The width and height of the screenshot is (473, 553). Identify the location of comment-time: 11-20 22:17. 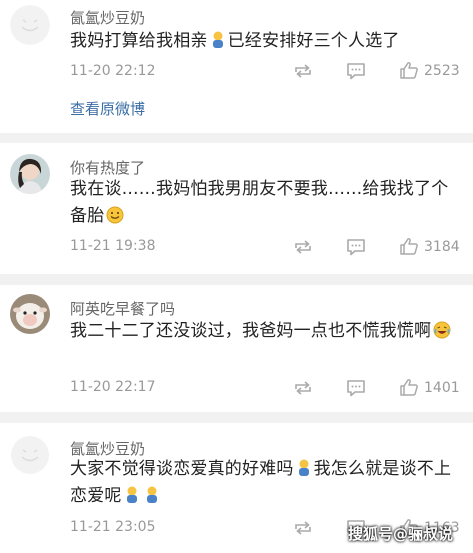
(113, 387).